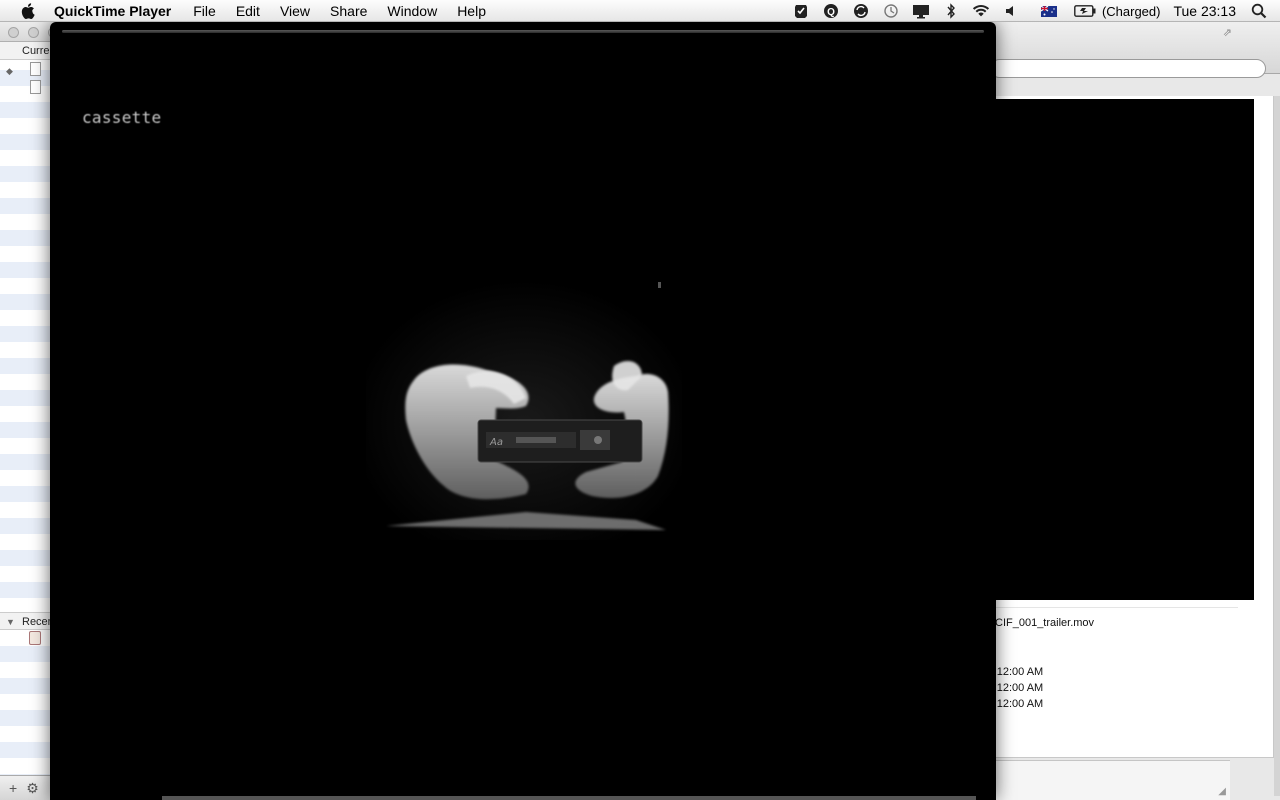 The image size is (1280, 800). Describe the element at coordinates (951, 11) in the screenshot. I see `bluetooth-icon` at that location.